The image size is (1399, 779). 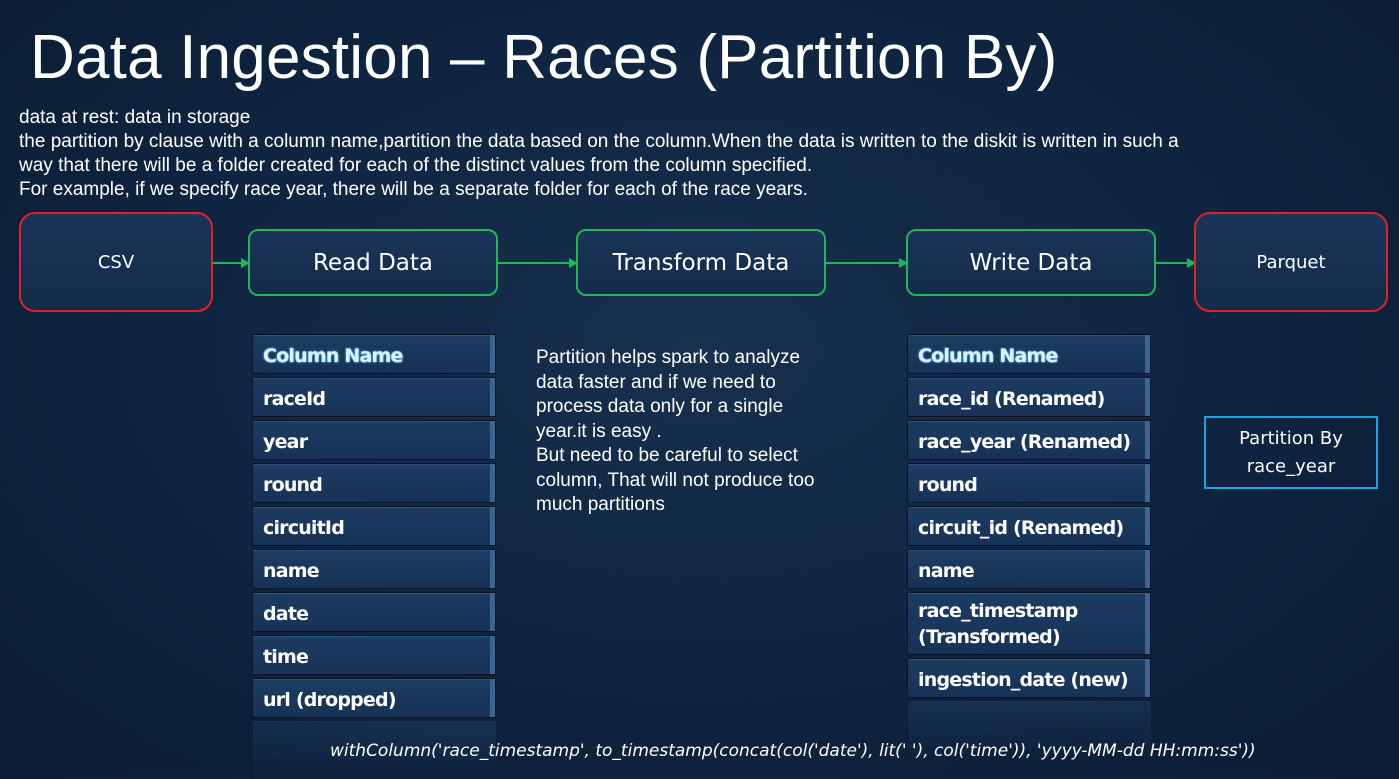 I want to click on note-line: much partitions, so click(x=600, y=504).